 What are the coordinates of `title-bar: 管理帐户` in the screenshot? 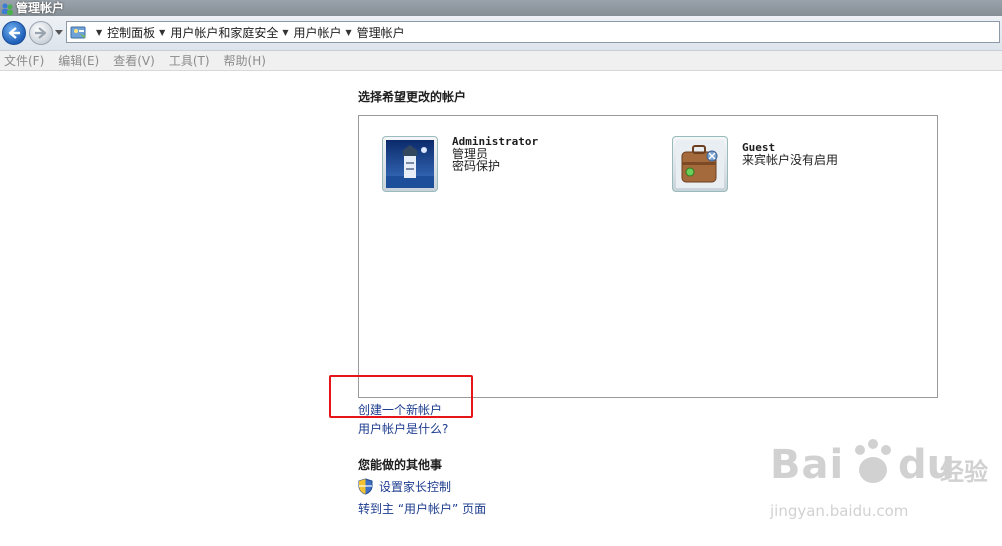 It's located at (501, 8).